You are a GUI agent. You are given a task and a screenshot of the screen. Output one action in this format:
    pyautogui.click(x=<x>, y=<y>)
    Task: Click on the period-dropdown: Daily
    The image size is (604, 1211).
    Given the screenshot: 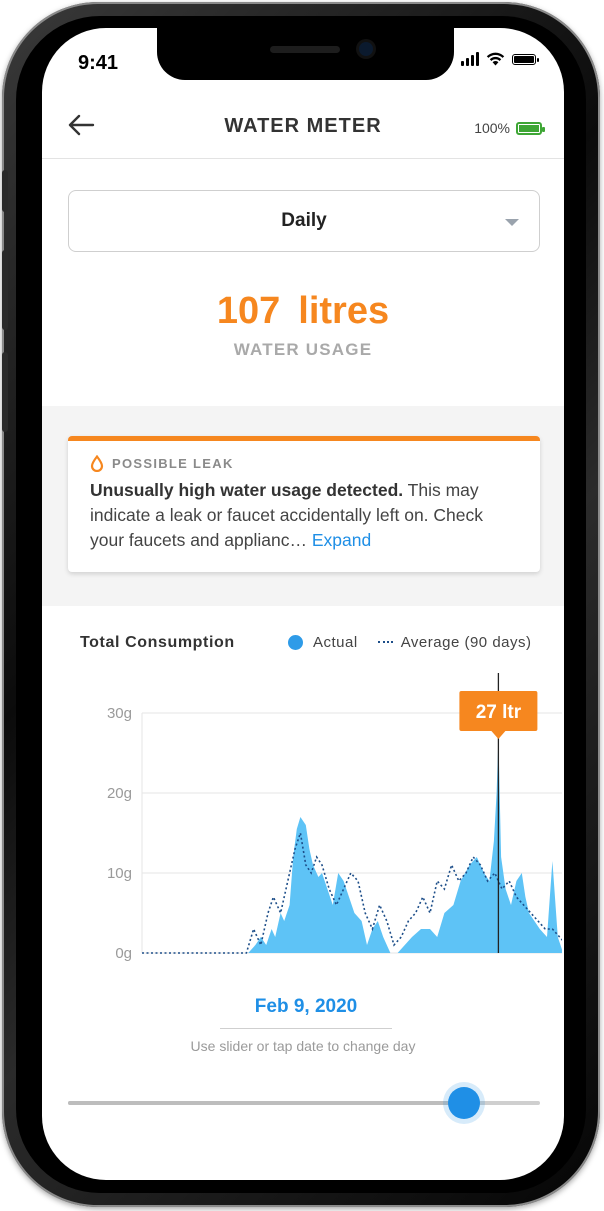 What is the action you would take?
    pyautogui.click(x=304, y=221)
    